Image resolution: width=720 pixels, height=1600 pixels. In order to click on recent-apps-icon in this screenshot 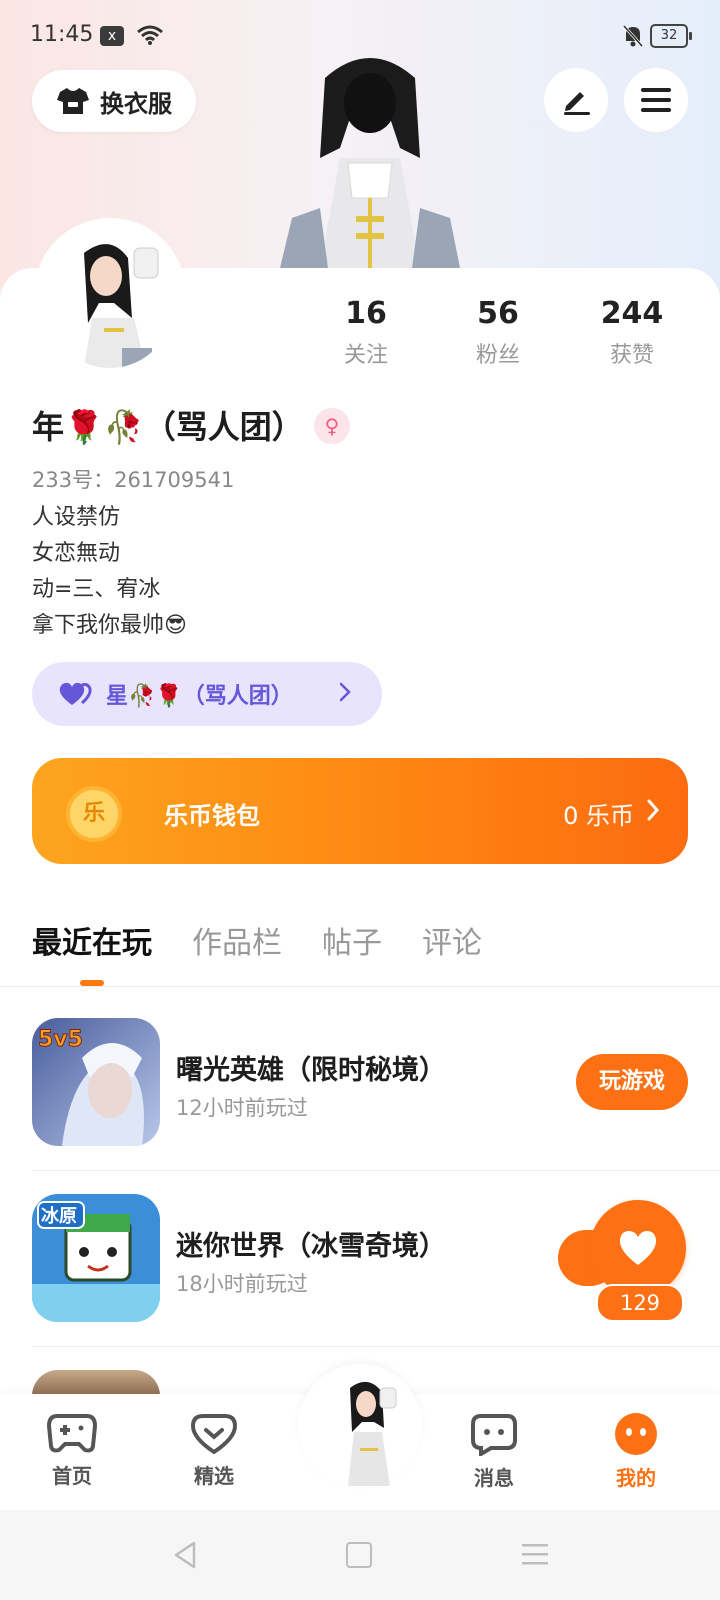, I will do `click(535, 1554)`.